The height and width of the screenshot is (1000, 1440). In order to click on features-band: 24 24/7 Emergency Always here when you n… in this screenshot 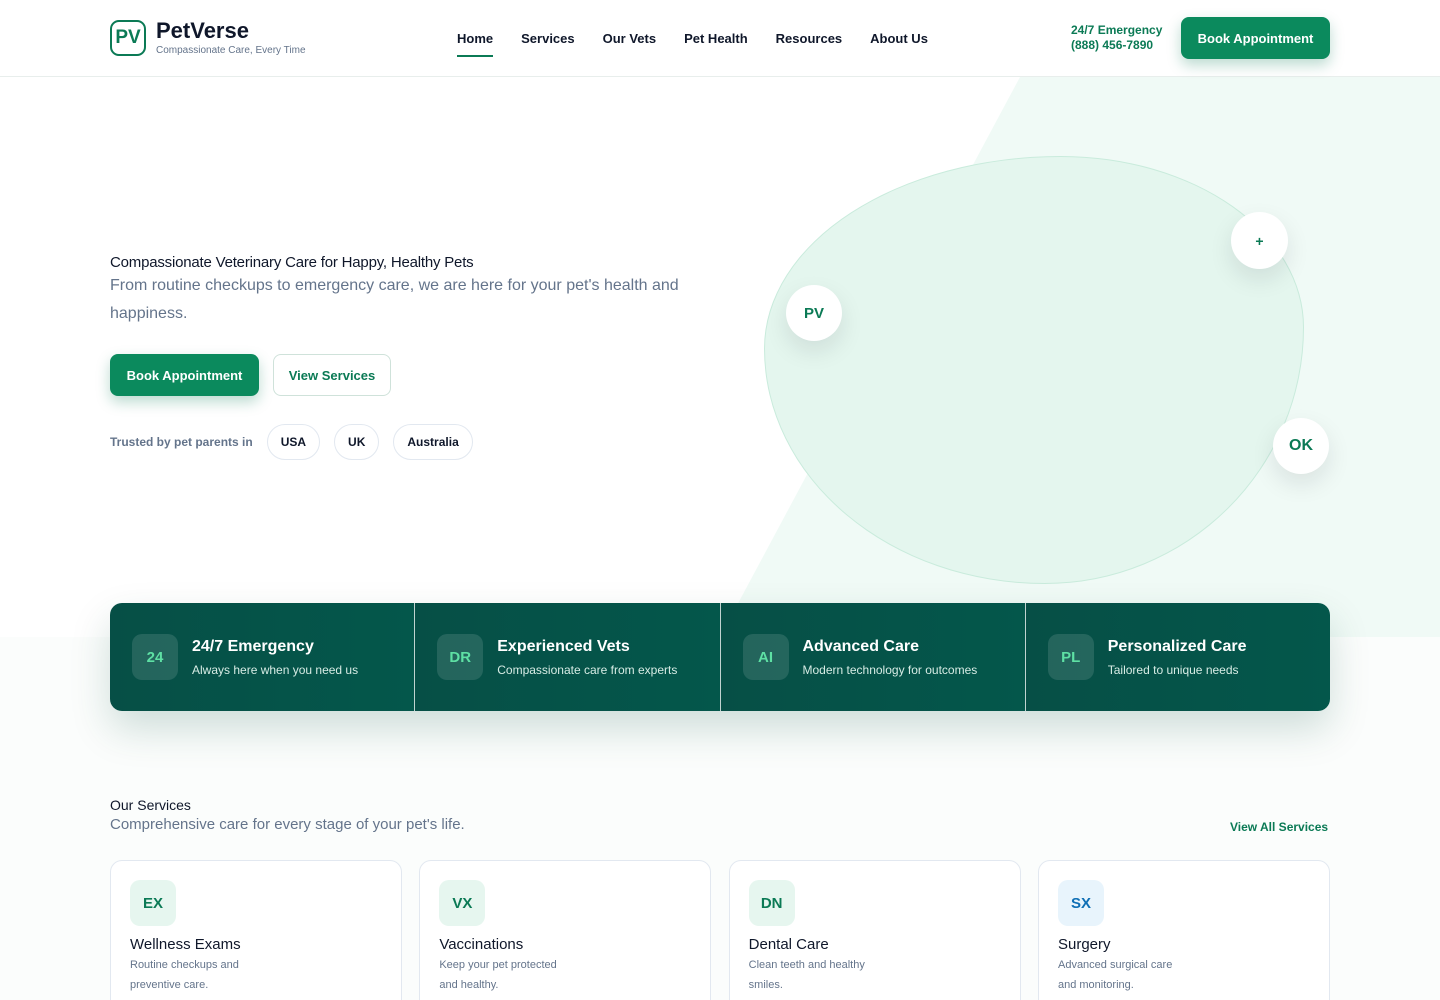, I will do `click(720, 657)`.